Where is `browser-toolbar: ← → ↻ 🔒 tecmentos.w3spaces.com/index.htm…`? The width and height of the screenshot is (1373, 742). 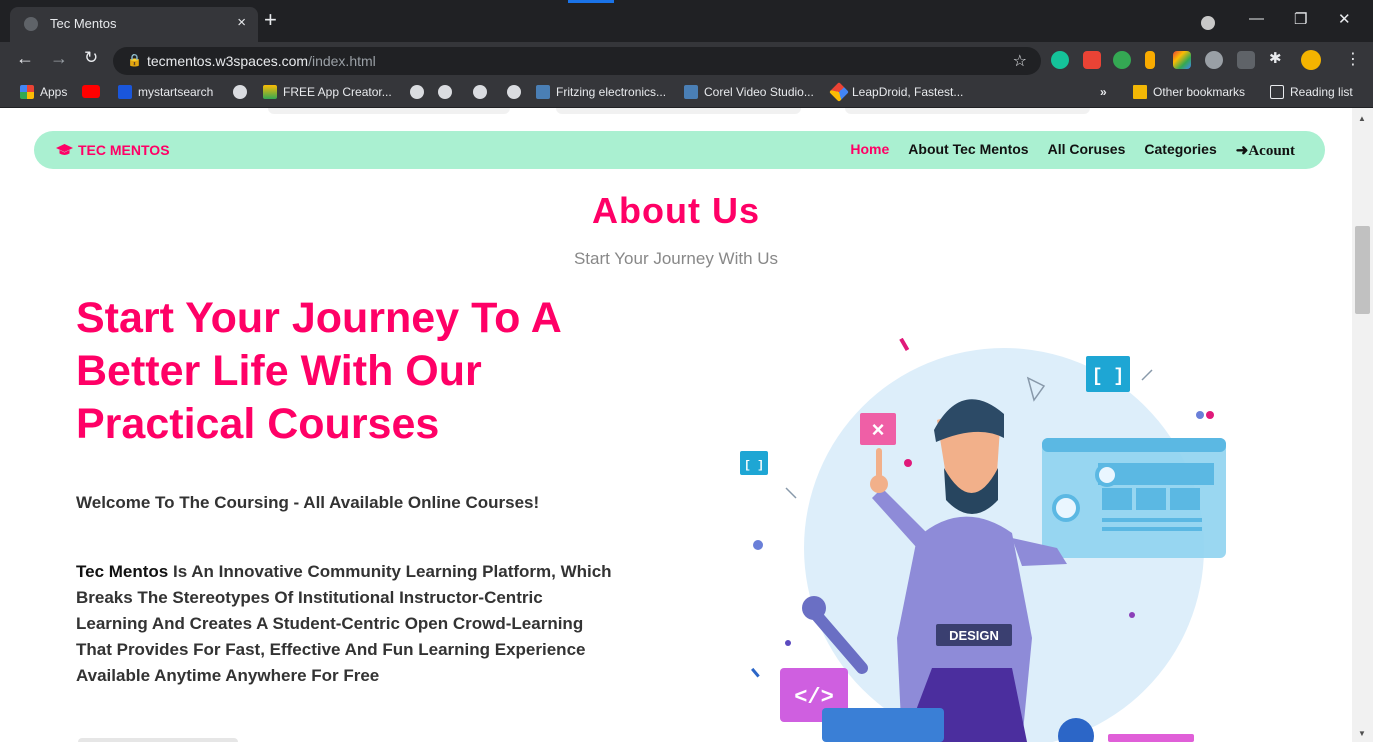 browser-toolbar: ← → ↻ 🔒 tecmentos.w3spaces.com/index.htm… is located at coordinates (686, 60).